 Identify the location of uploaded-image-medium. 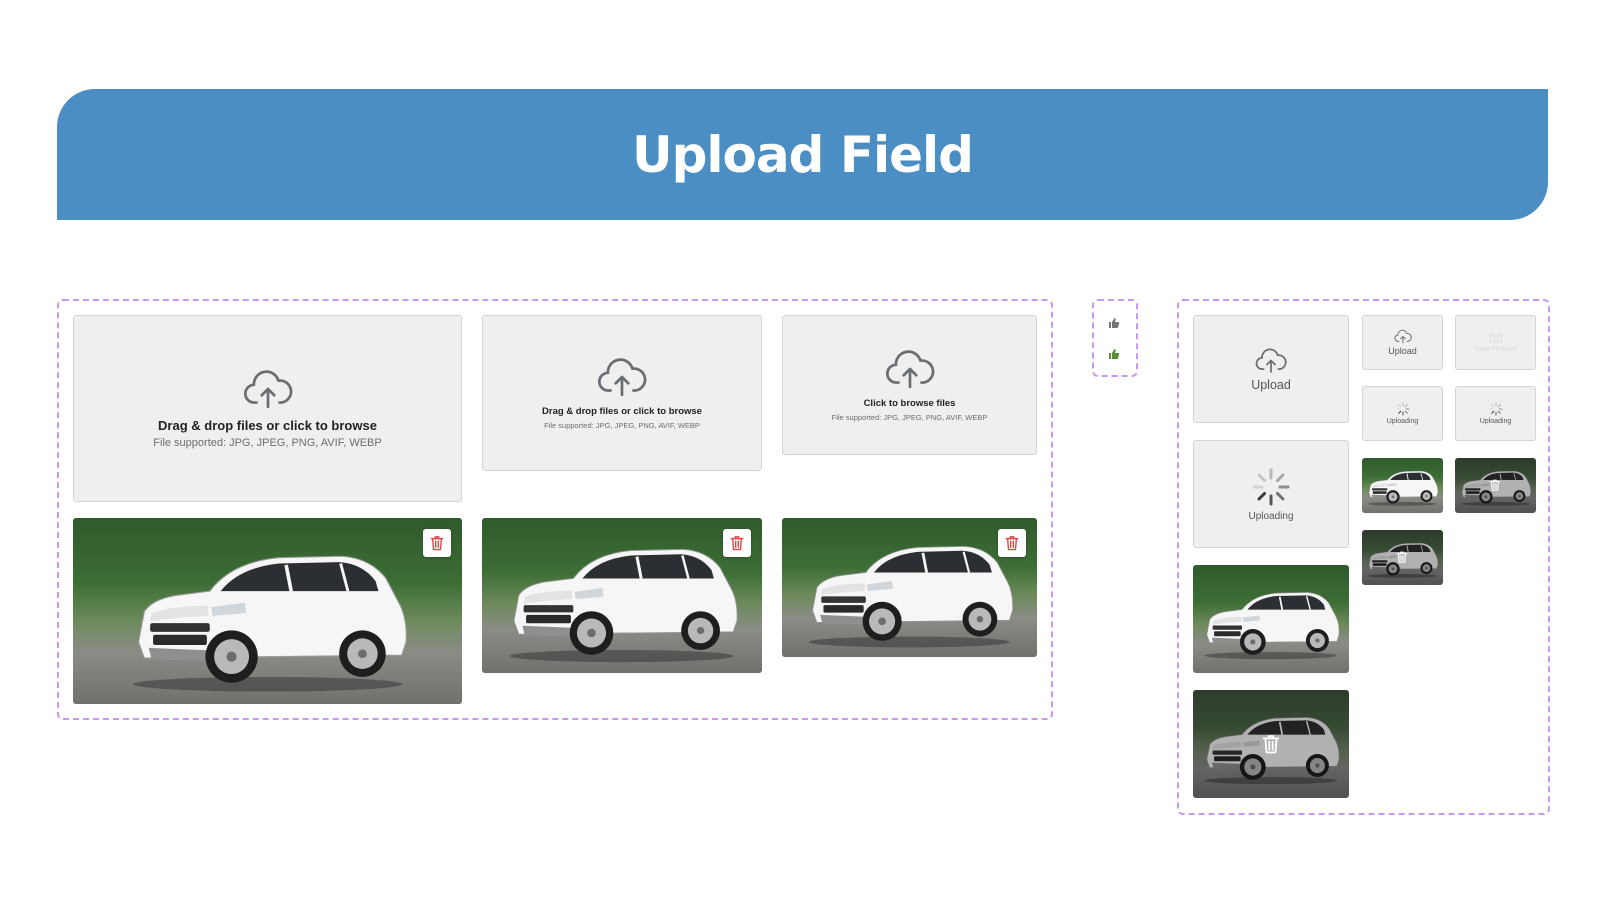
(622, 595).